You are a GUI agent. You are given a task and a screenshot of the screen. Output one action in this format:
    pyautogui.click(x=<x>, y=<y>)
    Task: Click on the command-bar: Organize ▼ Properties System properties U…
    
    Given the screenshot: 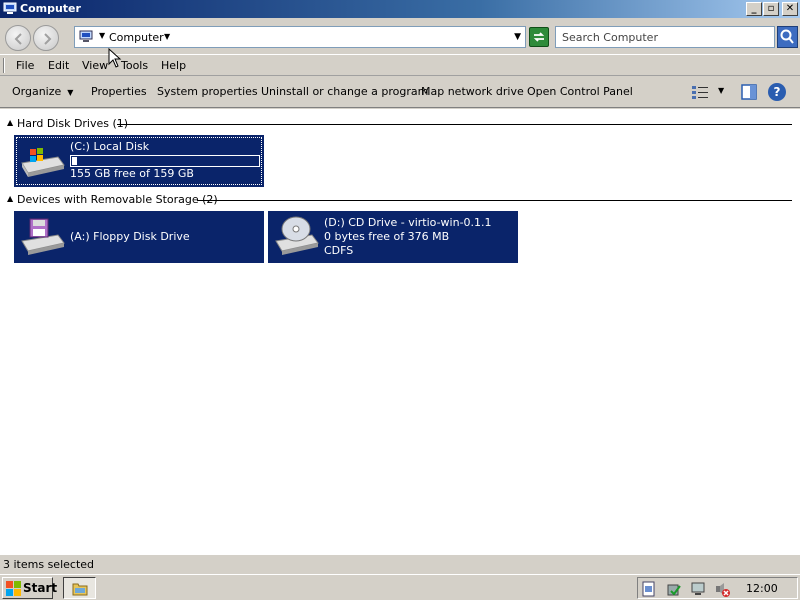 What is the action you would take?
    pyautogui.click(x=400, y=92)
    